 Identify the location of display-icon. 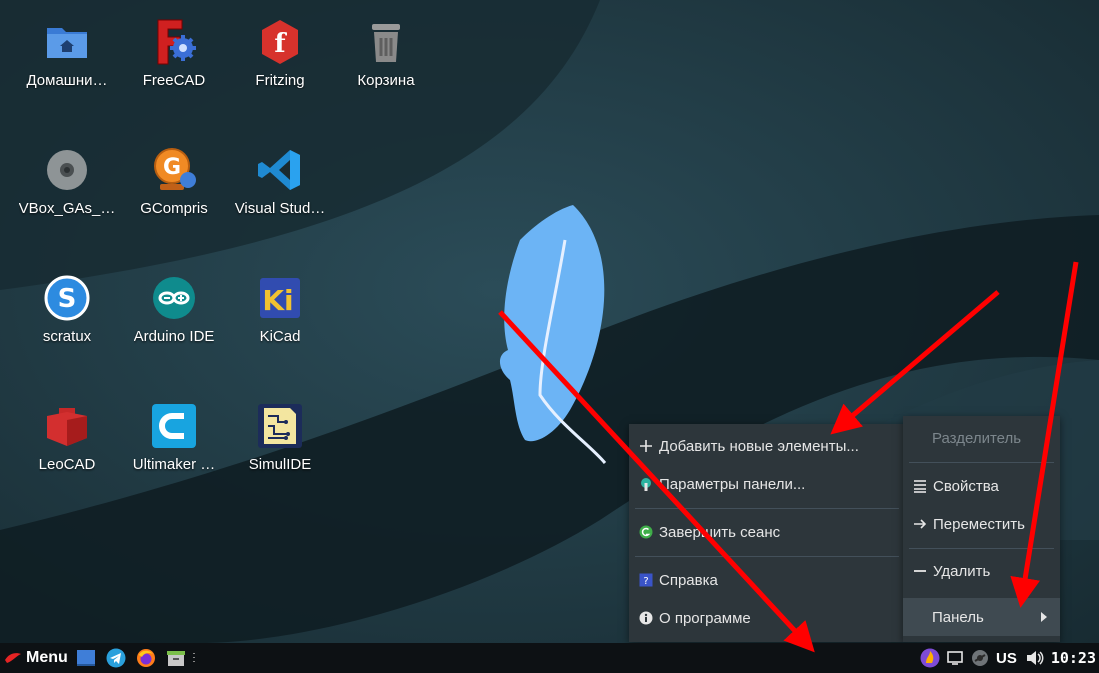
(955, 658).